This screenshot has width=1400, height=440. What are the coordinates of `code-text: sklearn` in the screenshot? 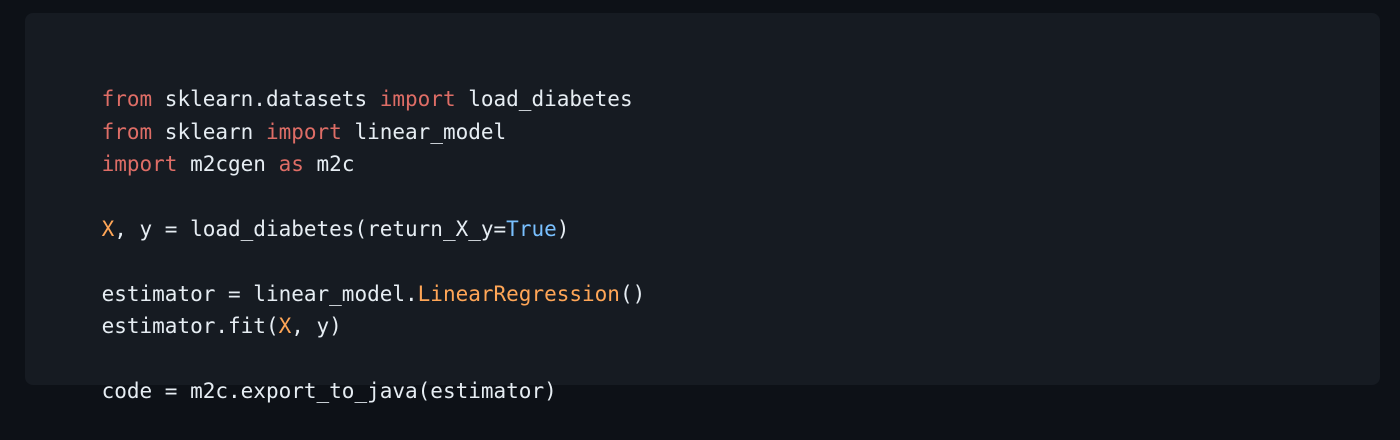 It's located at (209, 131).